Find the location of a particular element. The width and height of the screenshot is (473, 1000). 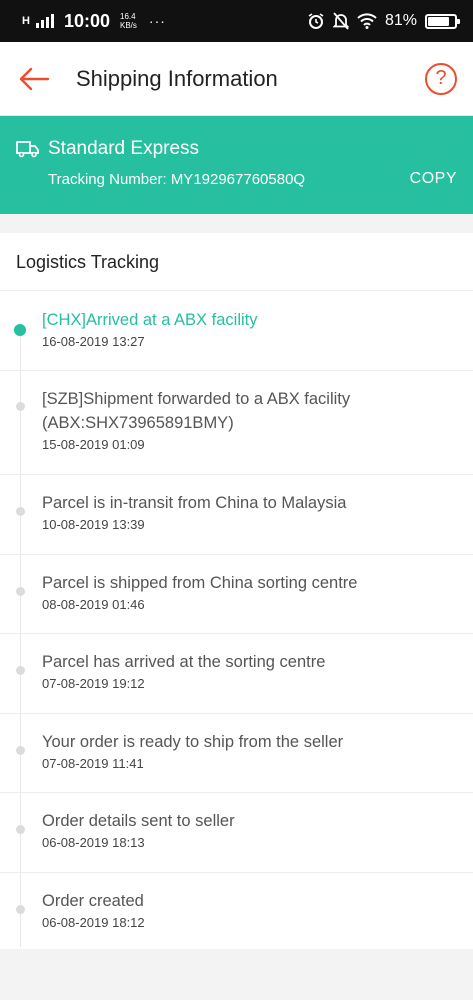

clock: 10:00 is located at coordinates (86, 20).